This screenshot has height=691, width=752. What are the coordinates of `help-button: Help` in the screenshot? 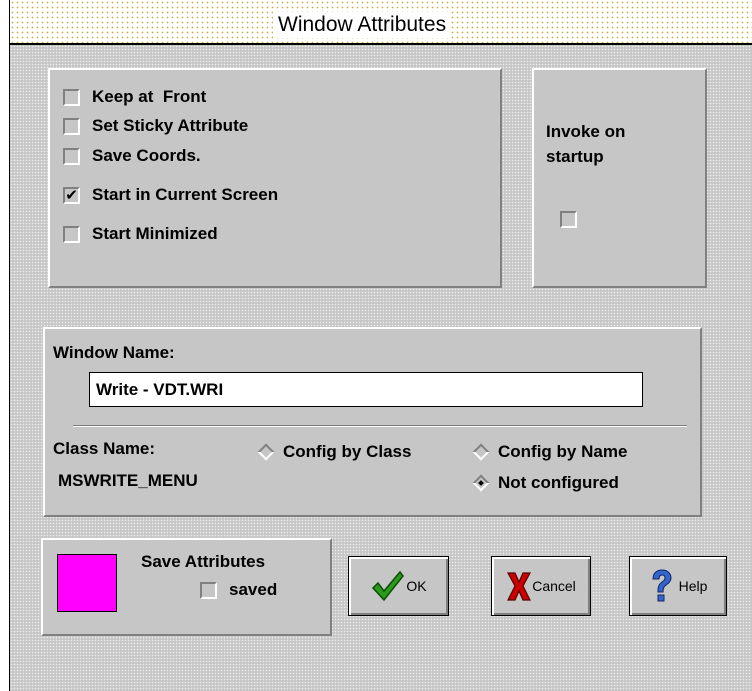 It's located at (678, 586).